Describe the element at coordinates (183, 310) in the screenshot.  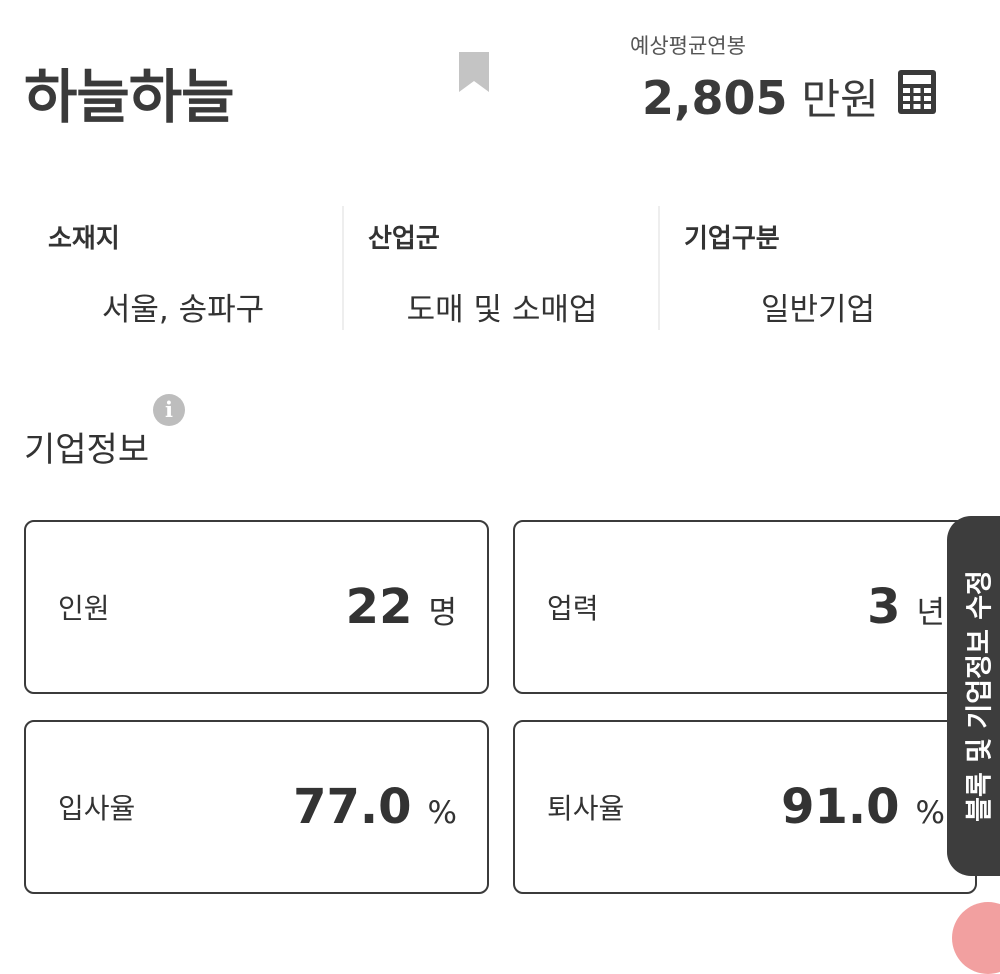
I see `info-location-value: 서울, 송파구` at that location.